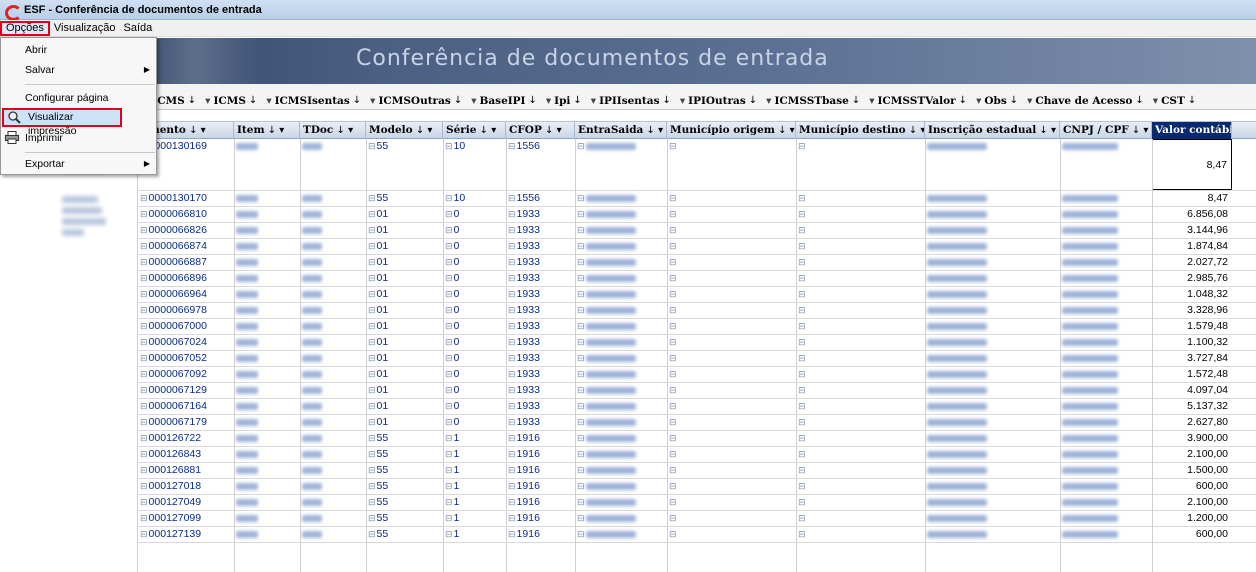 The image size is (1256, 572). Describe the element at coordinates (717, 101) in the screenshot. I see `group-column-7: ▾ IPIOutras ↓` at that location.